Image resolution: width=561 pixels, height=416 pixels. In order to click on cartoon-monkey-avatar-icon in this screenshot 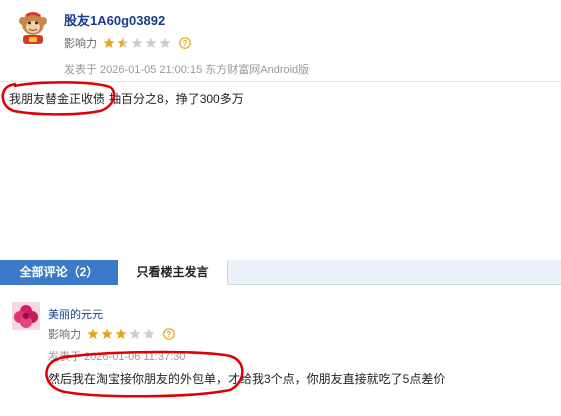, I will do `click(33, 28)`.